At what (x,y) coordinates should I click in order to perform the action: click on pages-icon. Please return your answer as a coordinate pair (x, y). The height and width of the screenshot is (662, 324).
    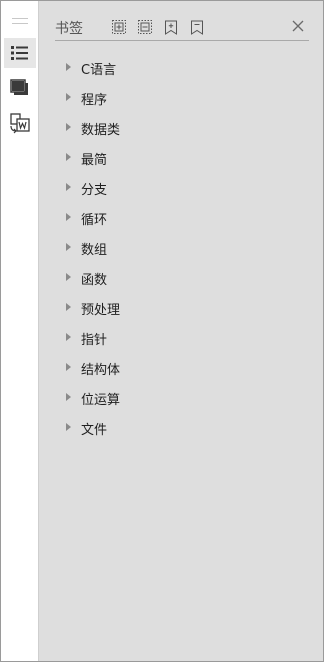
    Looking at the image, I should click on (19, 87).